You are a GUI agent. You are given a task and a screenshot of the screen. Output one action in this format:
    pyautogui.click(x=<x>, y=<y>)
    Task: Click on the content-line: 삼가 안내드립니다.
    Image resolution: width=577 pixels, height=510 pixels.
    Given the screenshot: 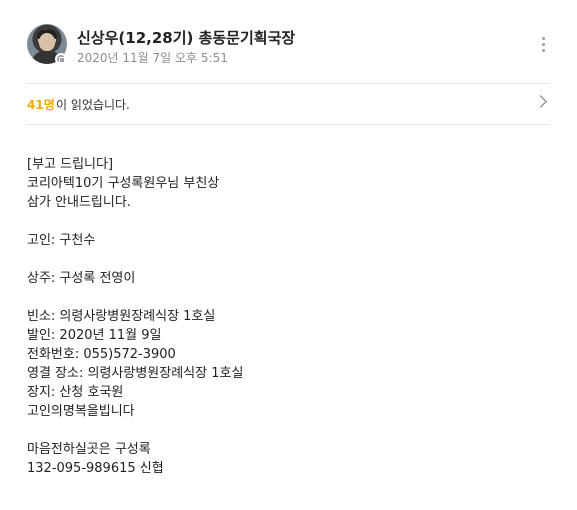 What is the action you would take?
    pyautogui.click(x=79, y=202)
    